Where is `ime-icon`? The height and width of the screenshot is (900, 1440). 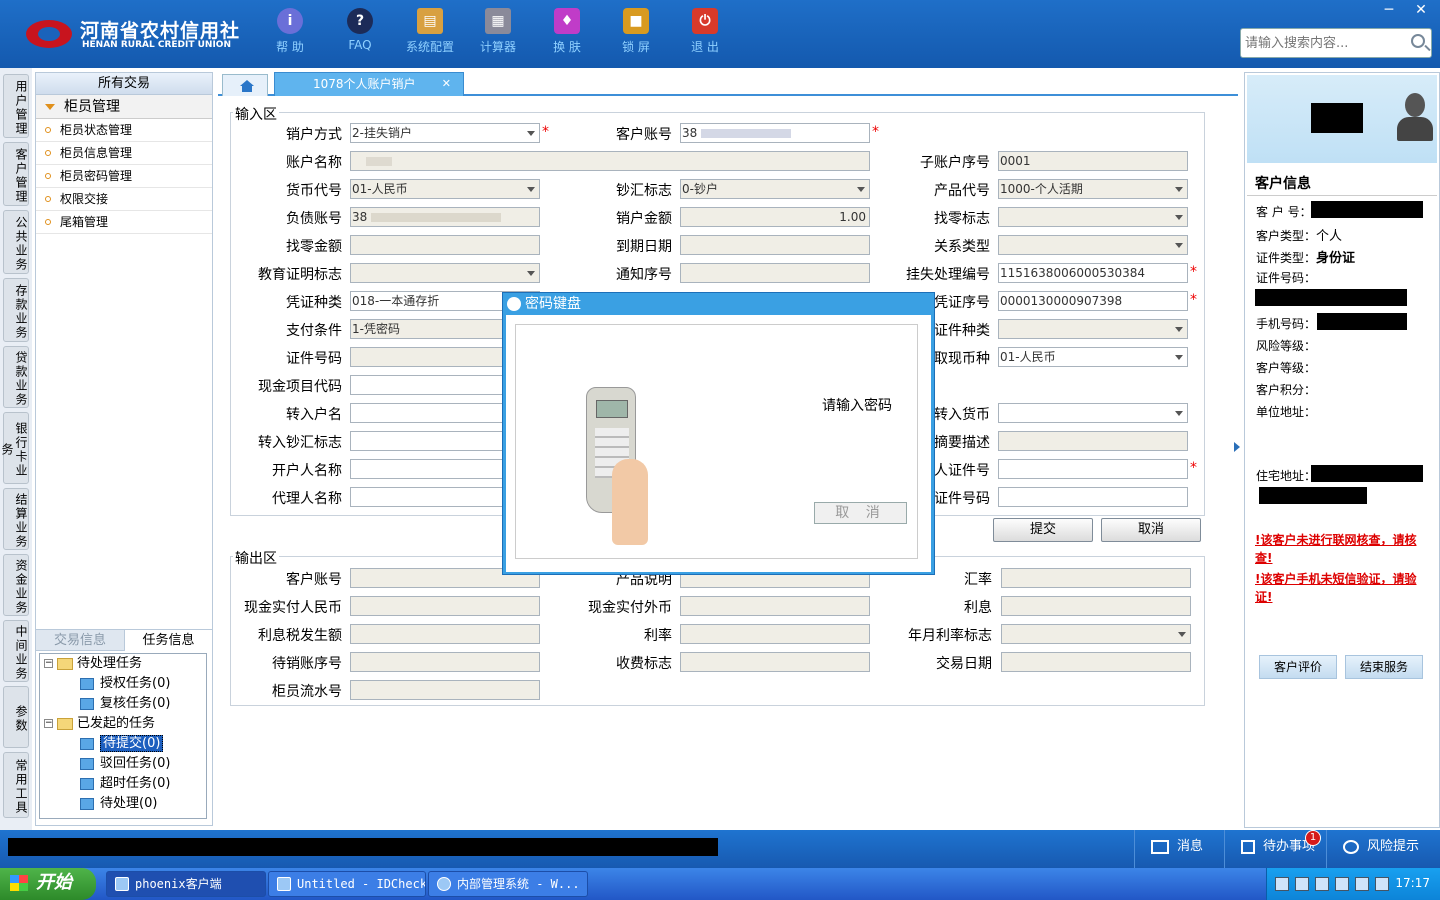
ime-icon is located at coordinates (1382, 884).